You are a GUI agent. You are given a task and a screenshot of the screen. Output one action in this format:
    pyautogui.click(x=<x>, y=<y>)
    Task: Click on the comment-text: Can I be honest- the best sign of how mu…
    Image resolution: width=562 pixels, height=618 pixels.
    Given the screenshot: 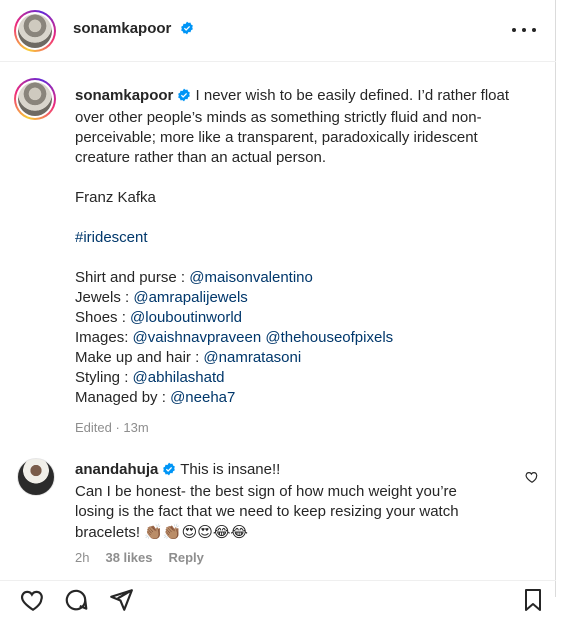 What is the action you would take?
    pyautogui.click(x=266, y=491)
    